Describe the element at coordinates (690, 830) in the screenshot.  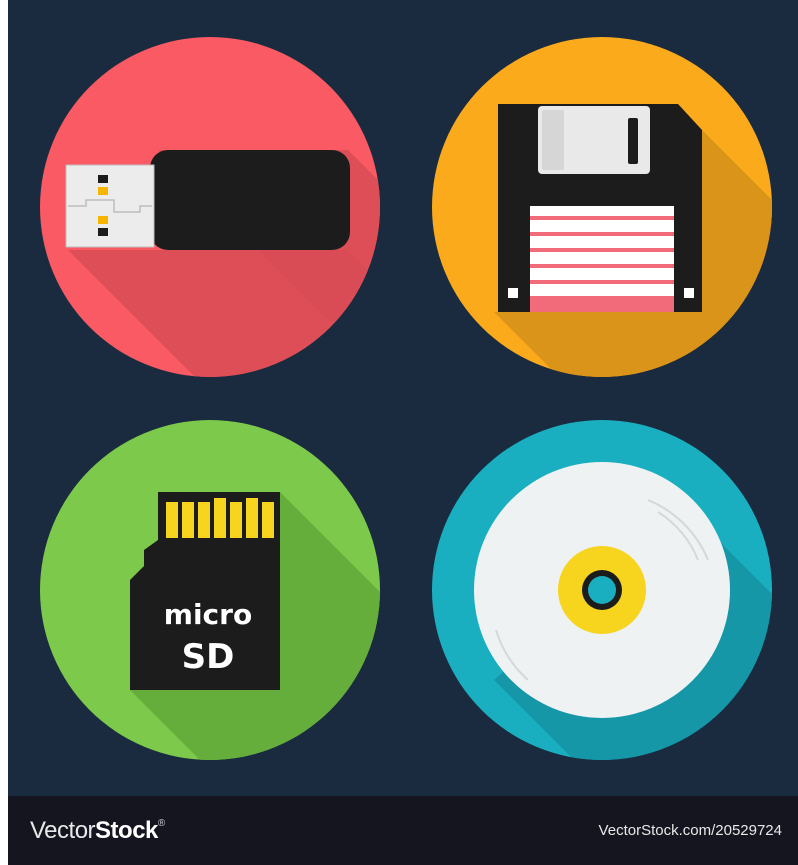
I see `stock-url: VectorStock.com/20529724` at that location.